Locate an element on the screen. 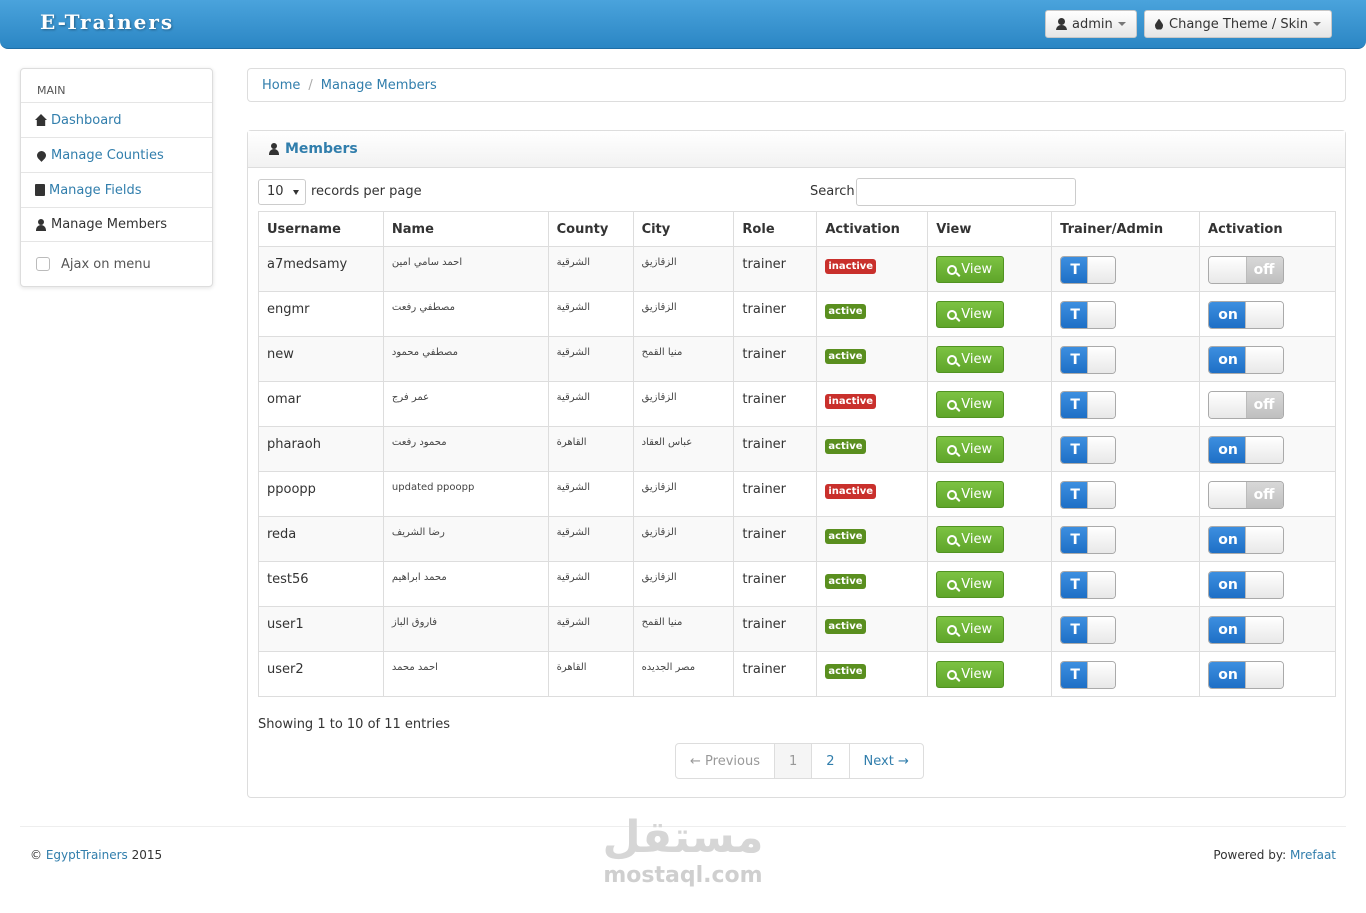 This screenshot has height=913, width=1366. column-header-username: Username is located at coordinates (321, 229).